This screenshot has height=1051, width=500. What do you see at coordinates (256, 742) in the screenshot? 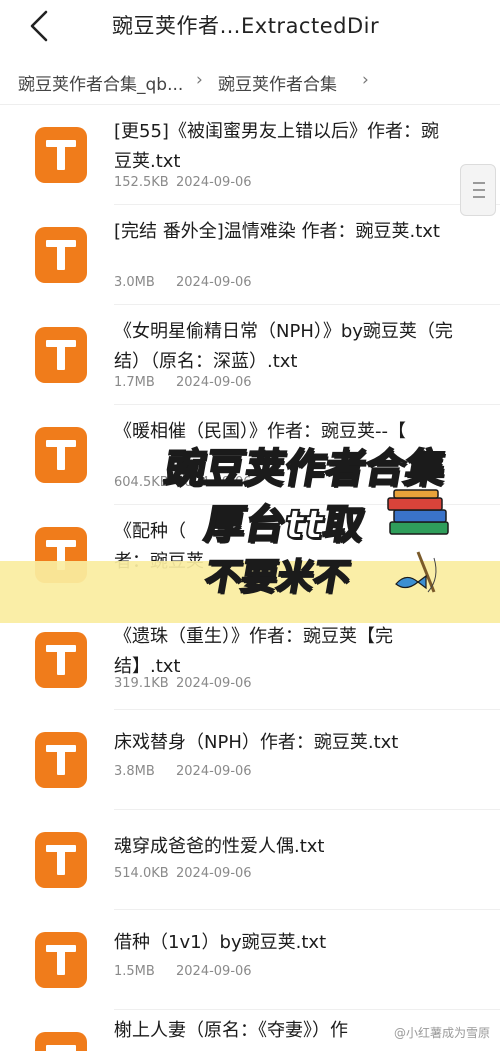
I see `file-name: 床戏替身（NPH）作者：豌豆荚.txt` at bounding box center [256, 742].